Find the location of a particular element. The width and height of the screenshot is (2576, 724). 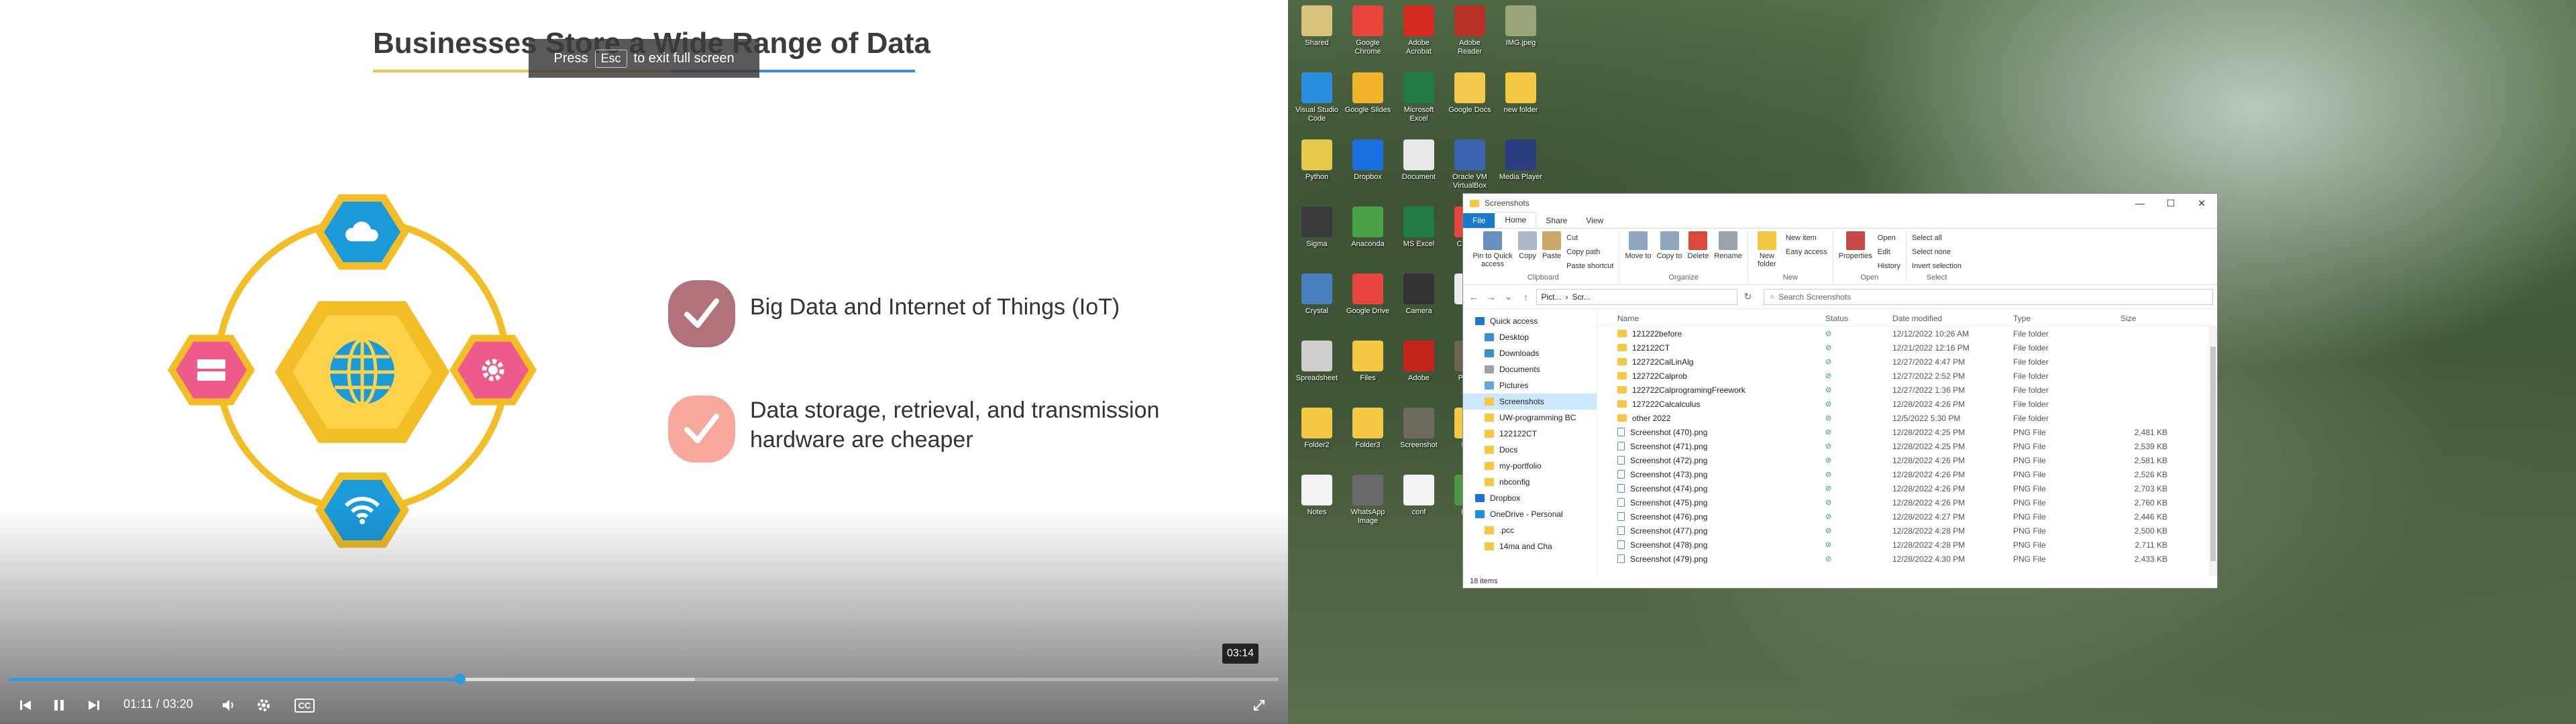

desktop-icon: new folder is located at coordinates (1520, 105).